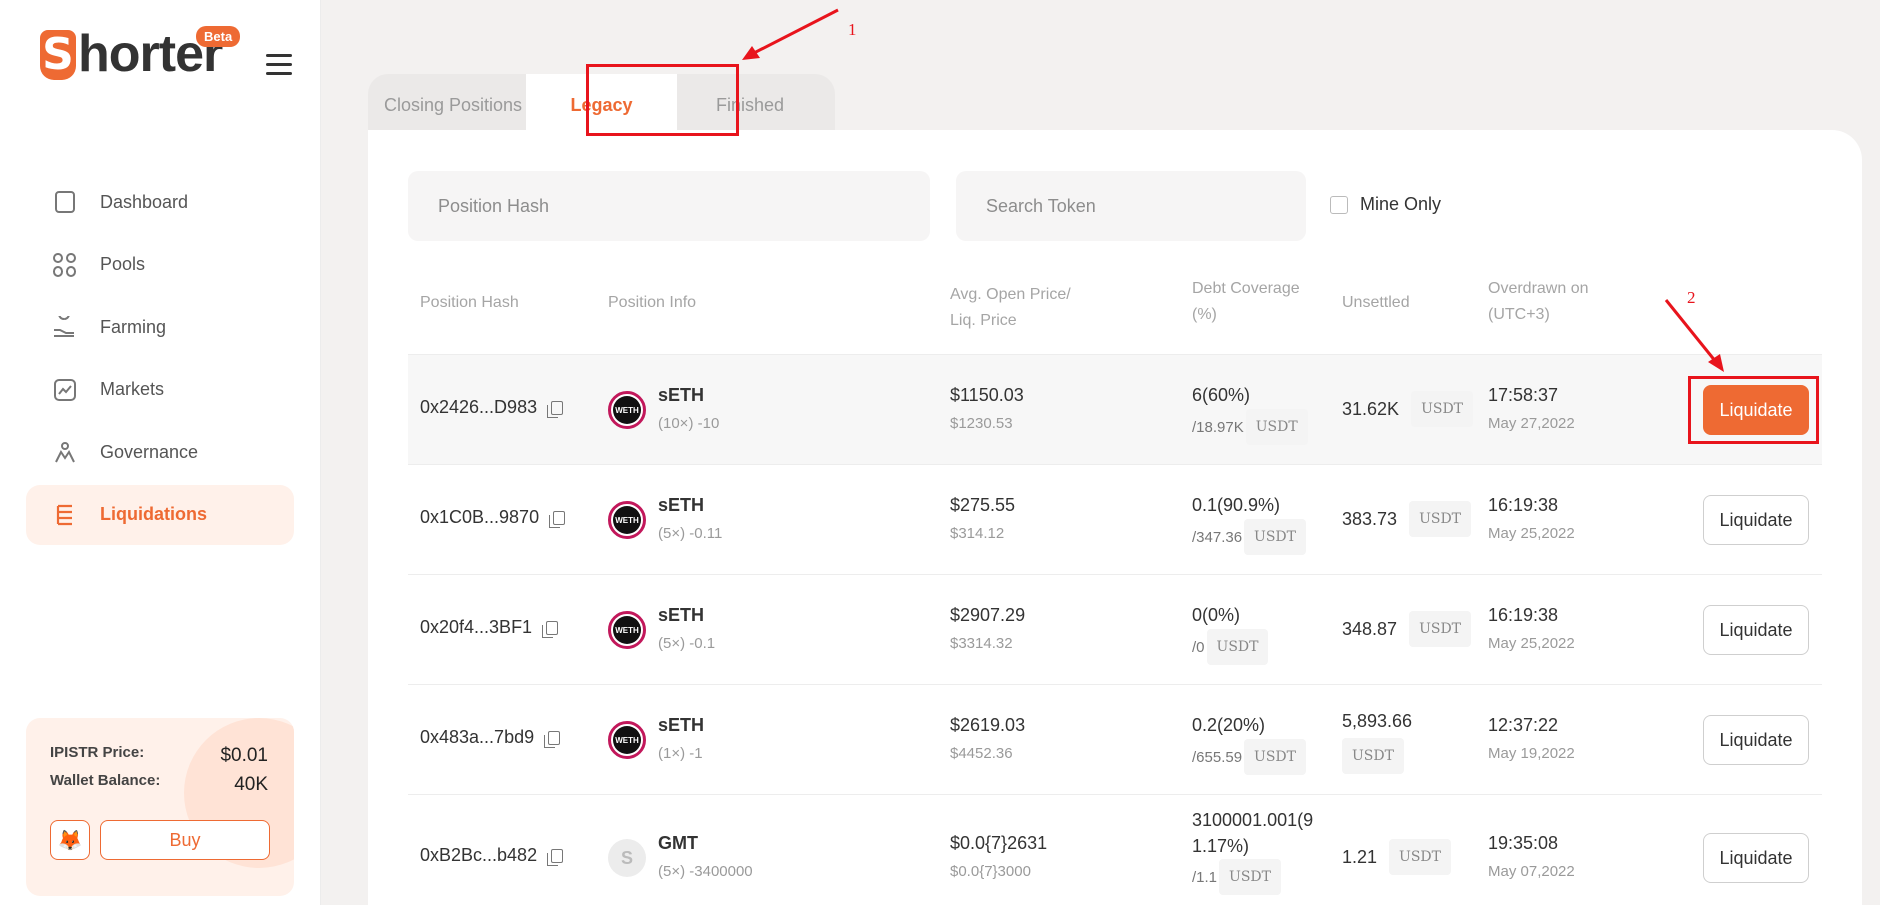 This screenshot has height=905, width=1880. Describe the element at coordinates (1531, 753) in the screenshot. I see `overdrawn-date: May 19,2022` at that location.